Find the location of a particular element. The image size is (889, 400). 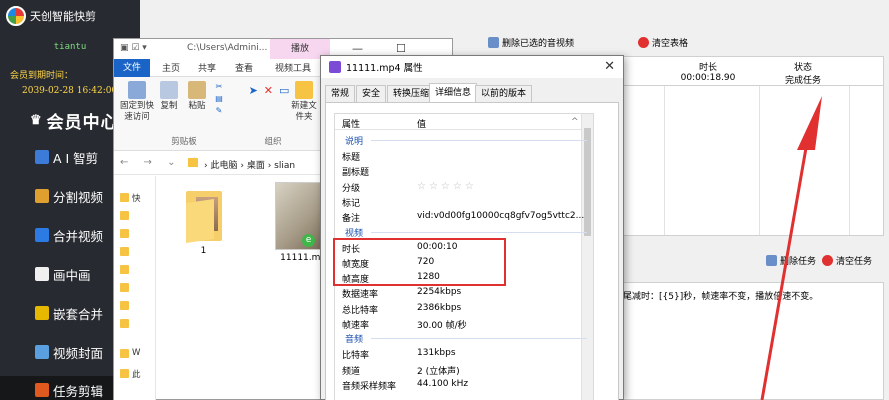

minimize-icon: — is located at coordinates (357, 48).